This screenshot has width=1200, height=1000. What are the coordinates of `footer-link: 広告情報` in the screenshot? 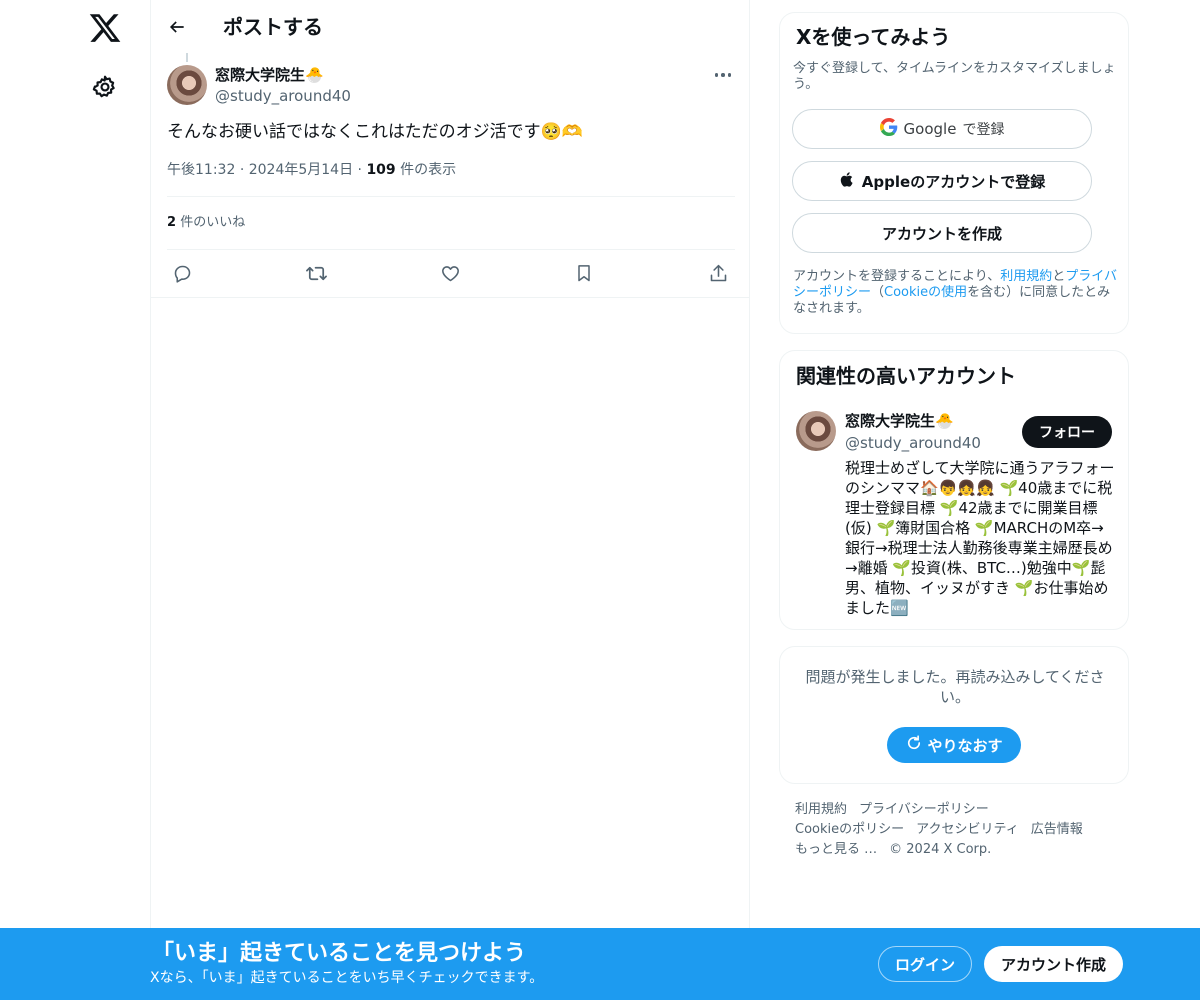 It's located at (1057, 829).